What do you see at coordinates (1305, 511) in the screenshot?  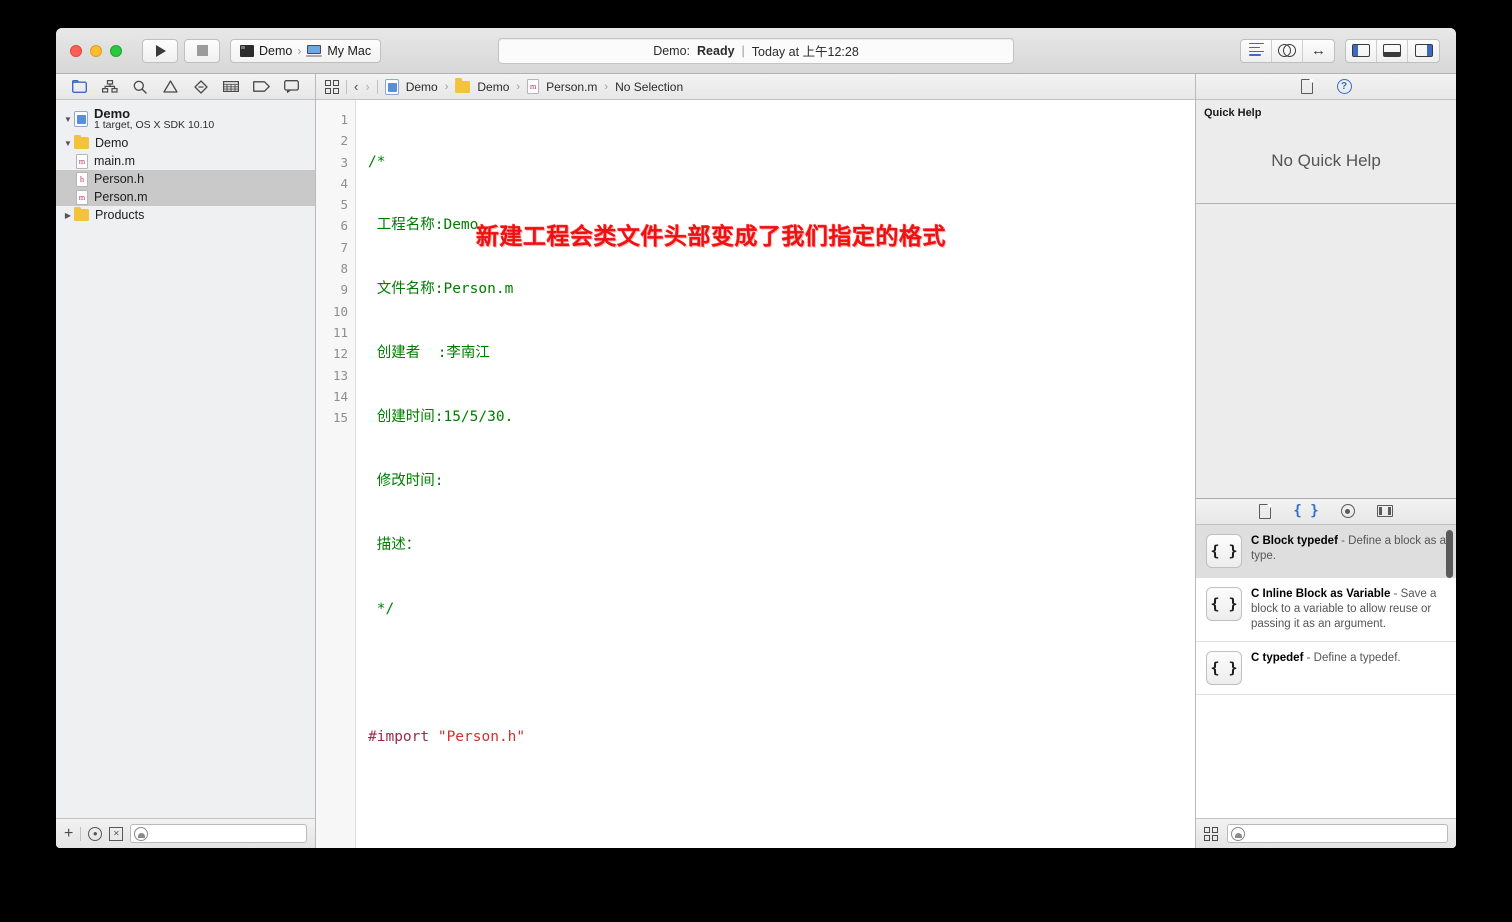 I see `code-snippet-library-tab: { }` at bounding box center [1305, 511].